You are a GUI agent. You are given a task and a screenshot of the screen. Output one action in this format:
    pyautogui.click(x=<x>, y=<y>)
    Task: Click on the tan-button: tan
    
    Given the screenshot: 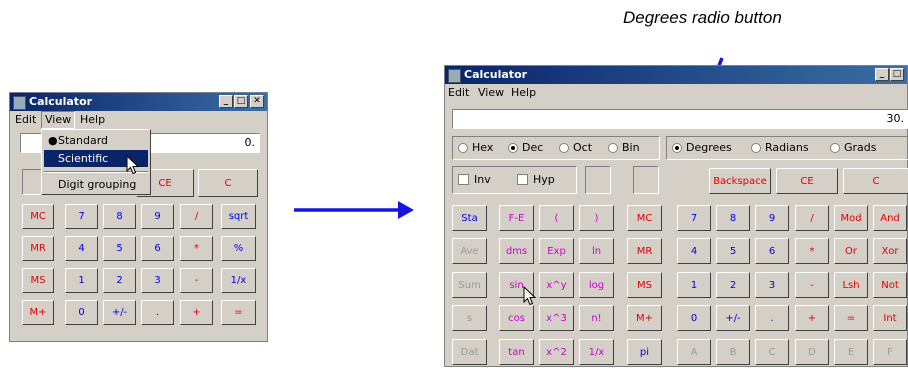 What is the action you would take?
    pyautogui.click(x=516, y=352)
    